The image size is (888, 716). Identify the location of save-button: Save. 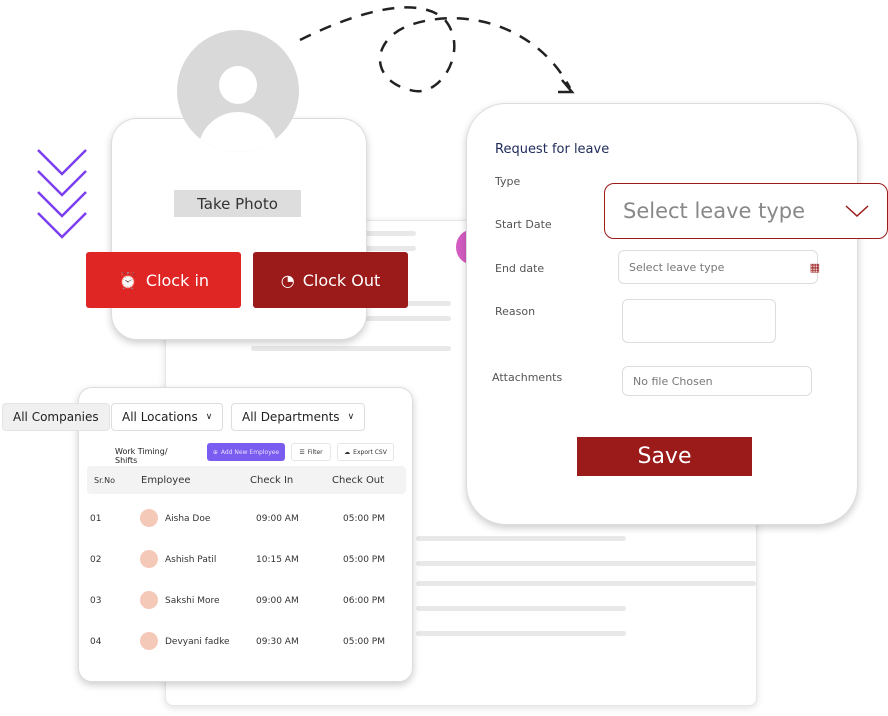
(664, 456).